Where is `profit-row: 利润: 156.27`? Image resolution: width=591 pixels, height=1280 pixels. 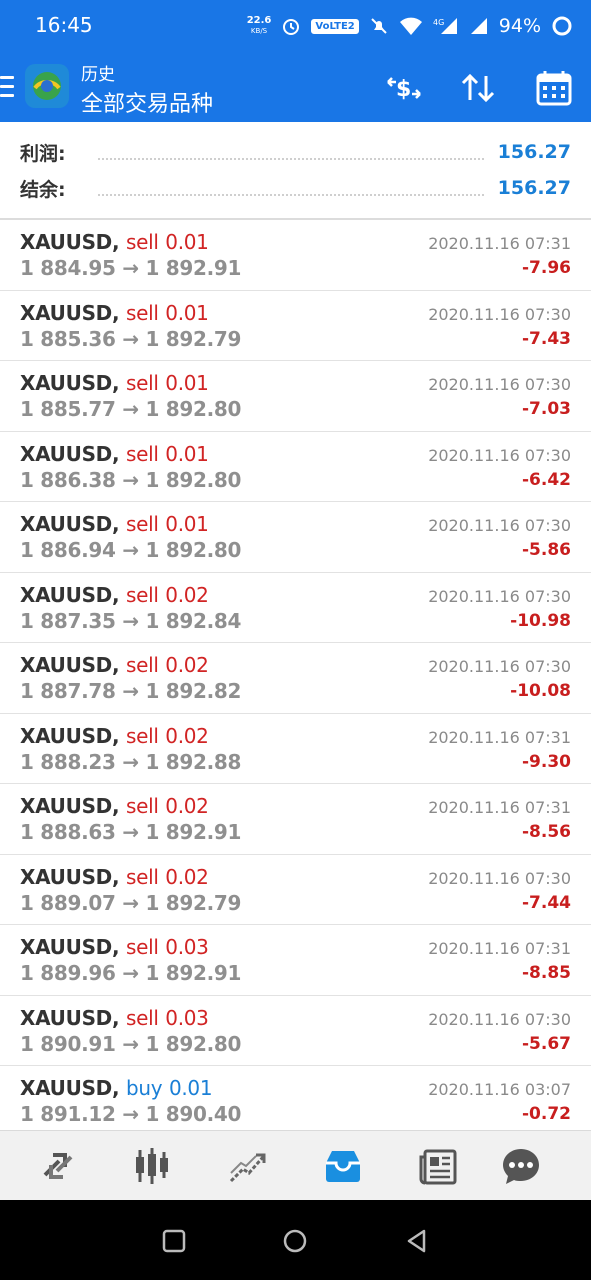 profit-row: 利润: 156.27 is located at coordinates (295, 152).